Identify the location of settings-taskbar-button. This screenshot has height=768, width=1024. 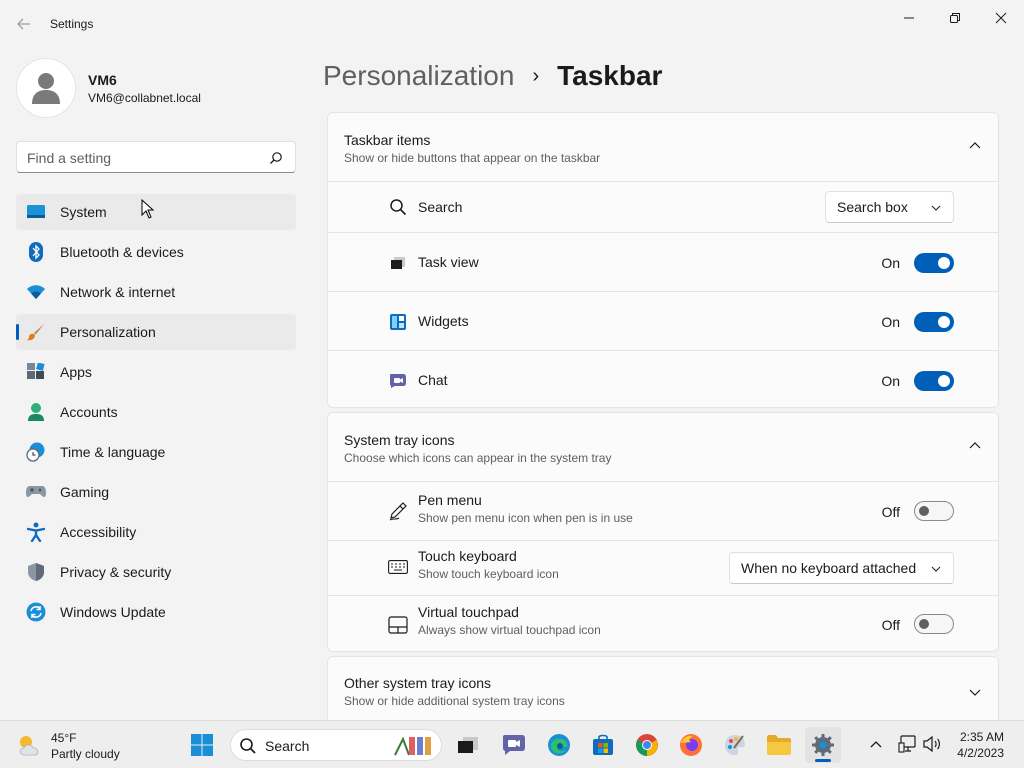
(823, 745).